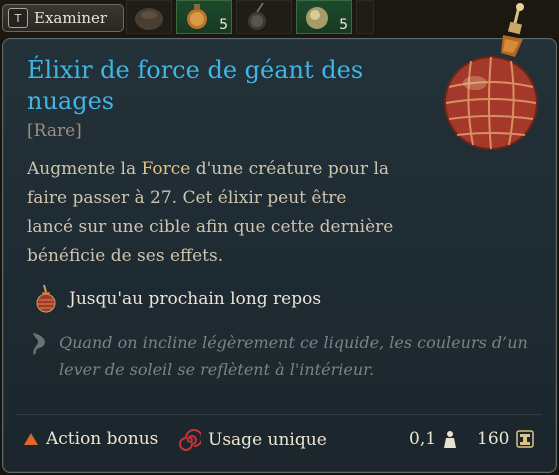 The height and width of the screenshot is (475, 559). What do you see at coordinates (525, 439) in the screenshot?
I see `gold-coin-icon` at bounding box center [525, 439].